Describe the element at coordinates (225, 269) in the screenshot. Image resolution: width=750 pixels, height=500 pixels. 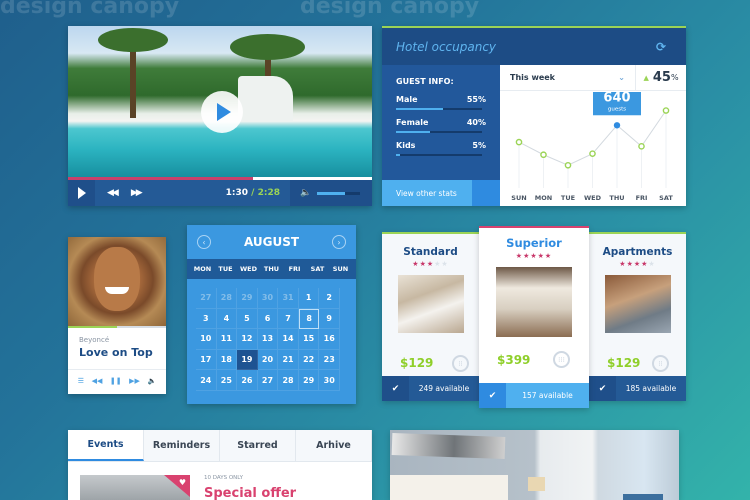
I see `weekday-label: TUE` at that location.